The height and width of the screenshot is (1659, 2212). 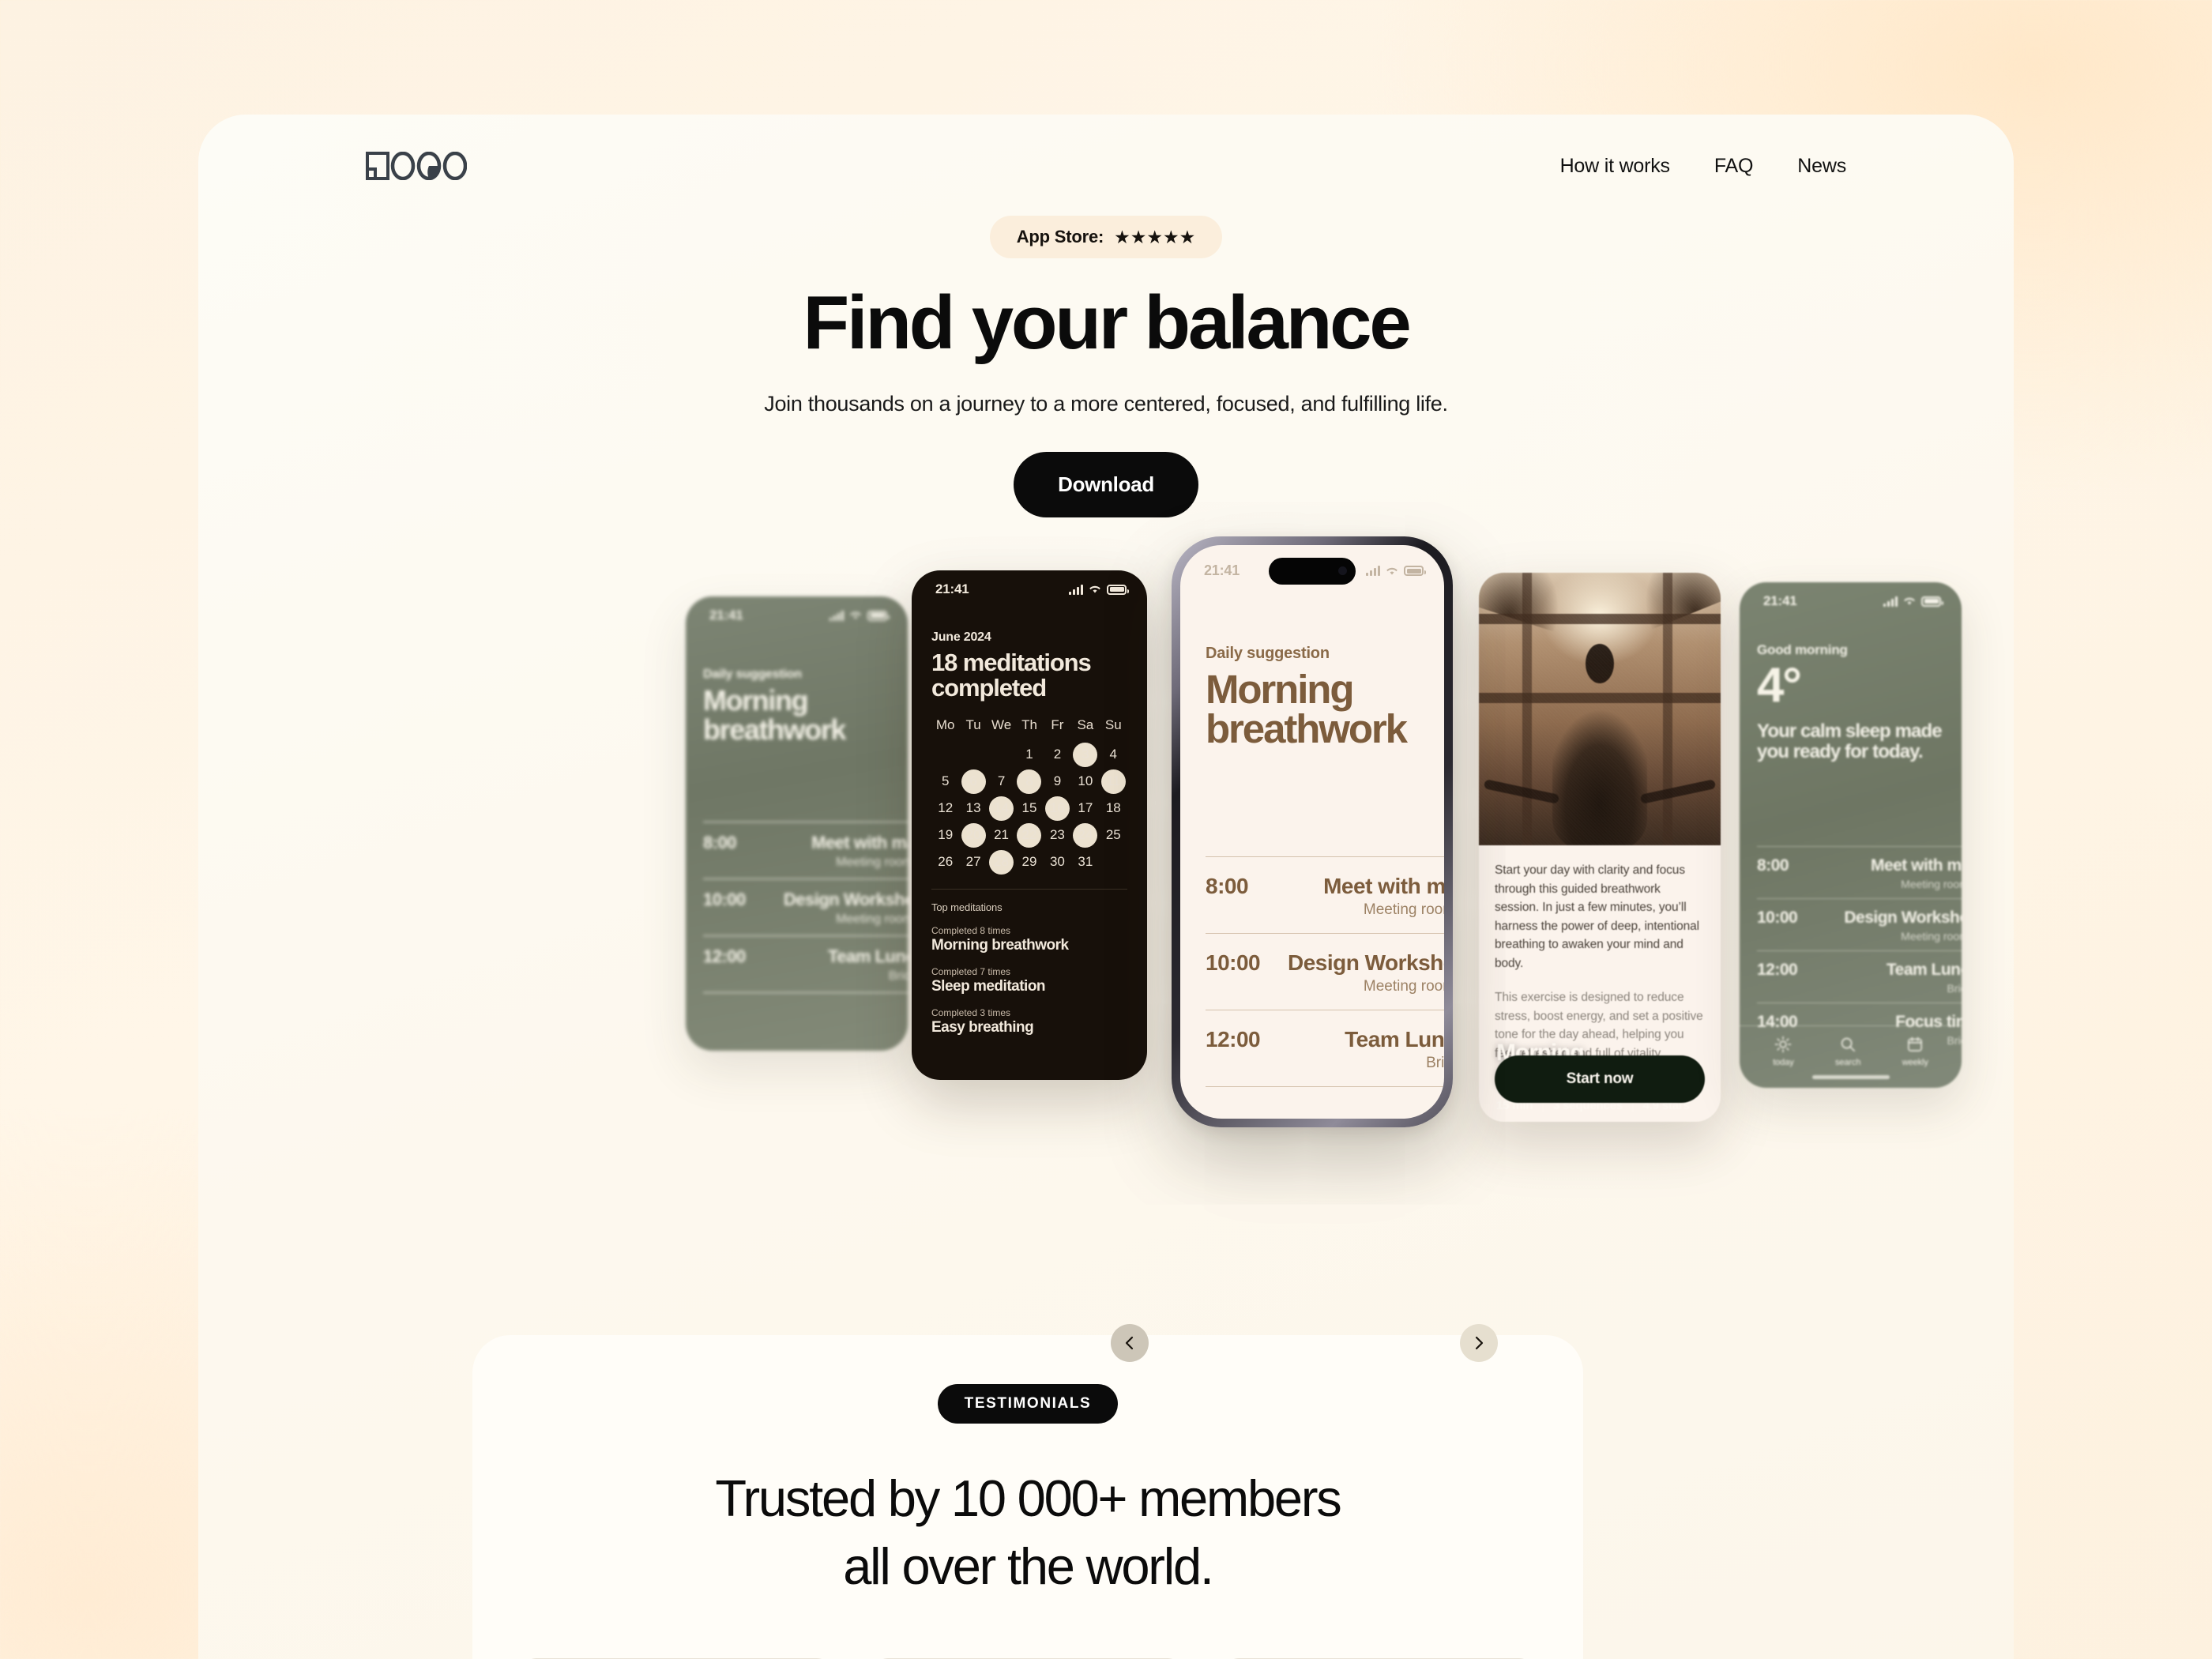 I want to click on top-meditation-item: Completed 3 times Easy breathing, so click(x=1029, y=1022).